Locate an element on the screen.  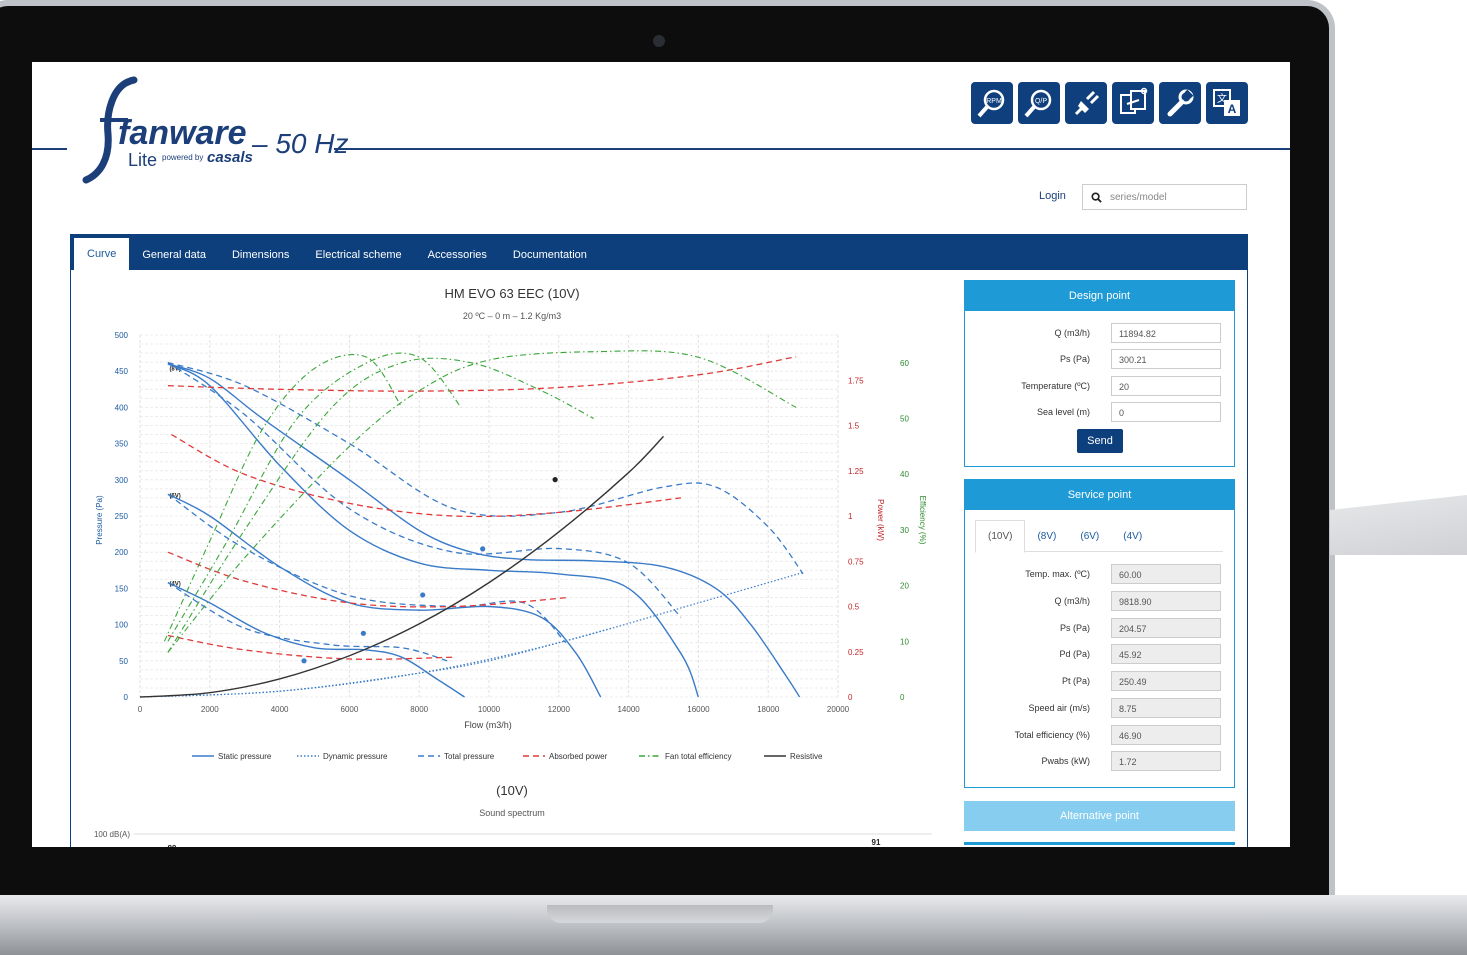
service-field-pt: Pt (Pa) 250.49 is located at coordinates (1100, 682).